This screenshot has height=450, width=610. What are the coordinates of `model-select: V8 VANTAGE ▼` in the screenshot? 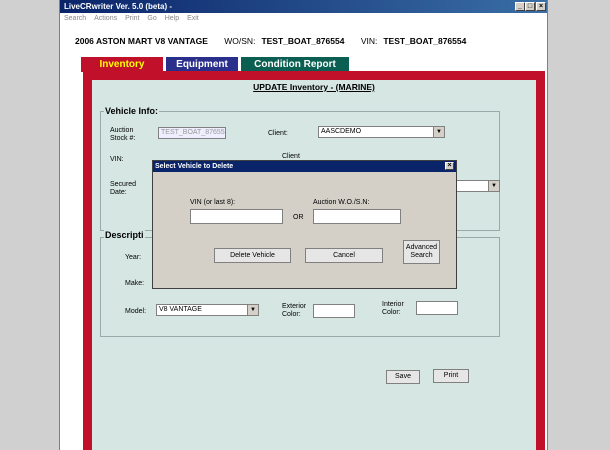 It's located at (207, 310).